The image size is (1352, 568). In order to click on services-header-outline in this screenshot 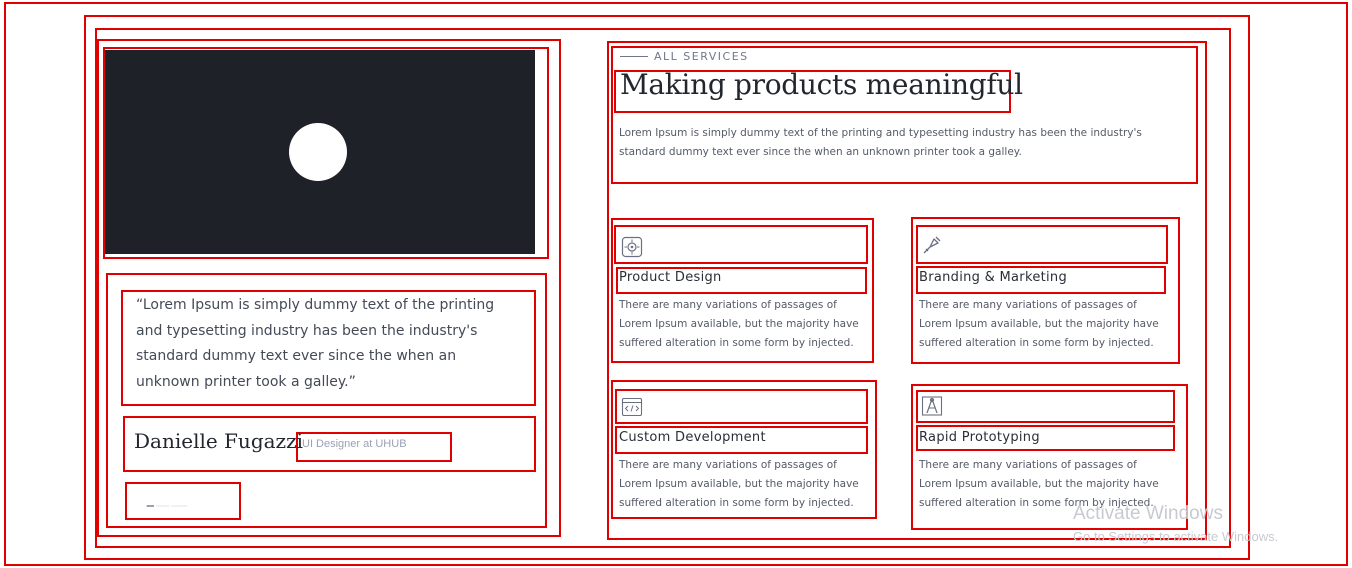, I will do `click(904, 115)`.